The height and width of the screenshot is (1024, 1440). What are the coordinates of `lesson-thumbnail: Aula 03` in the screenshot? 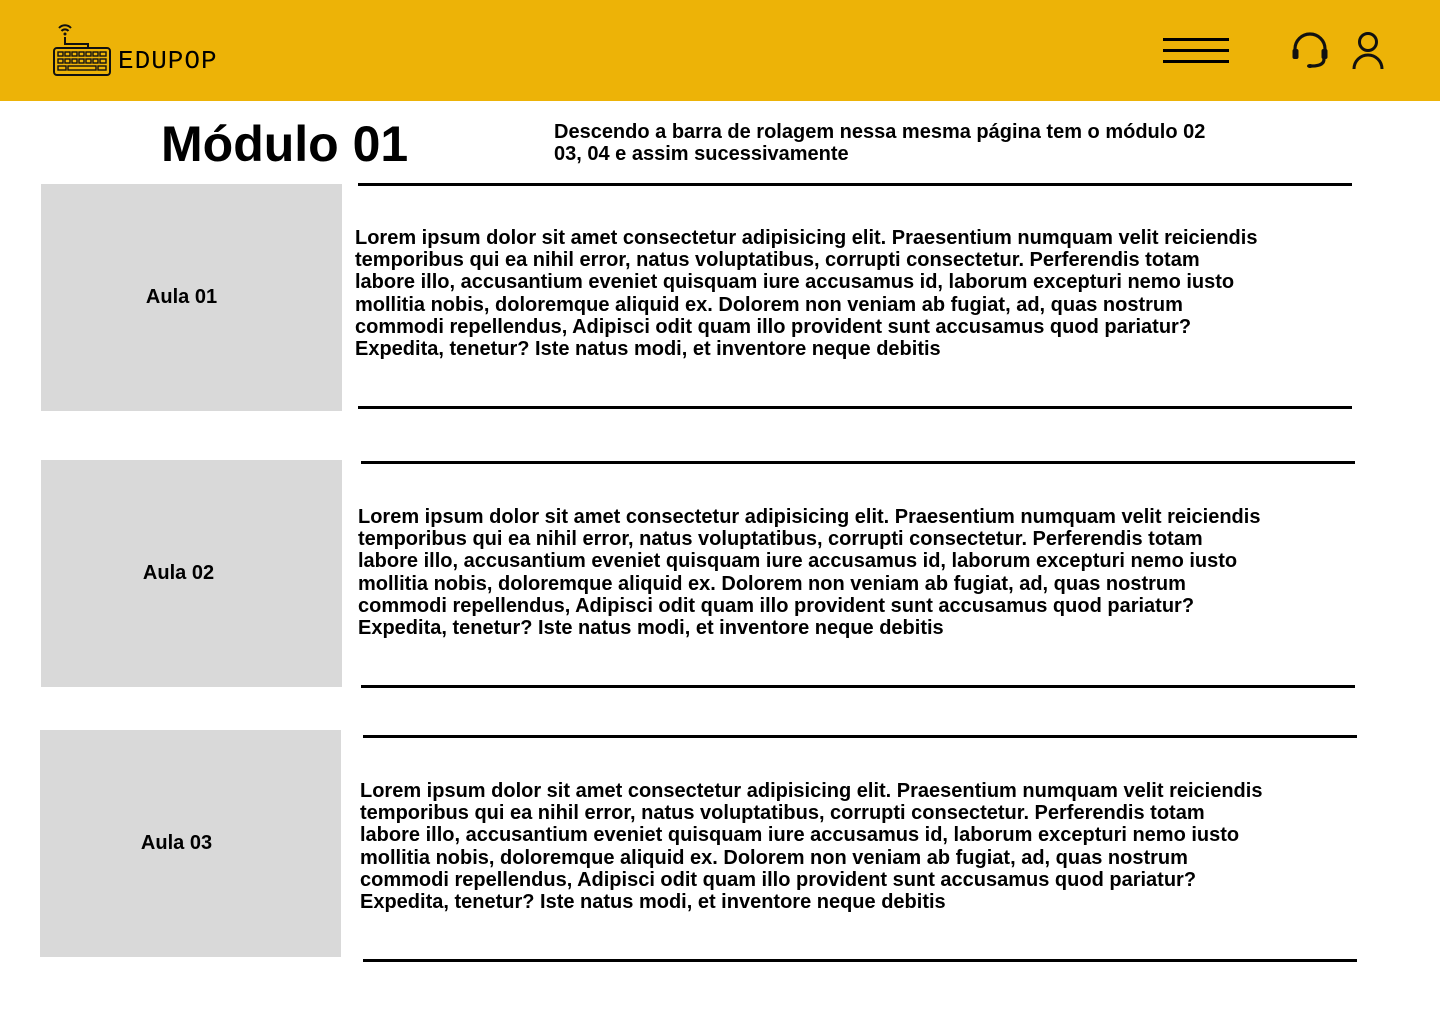 It's located at (190, 843).